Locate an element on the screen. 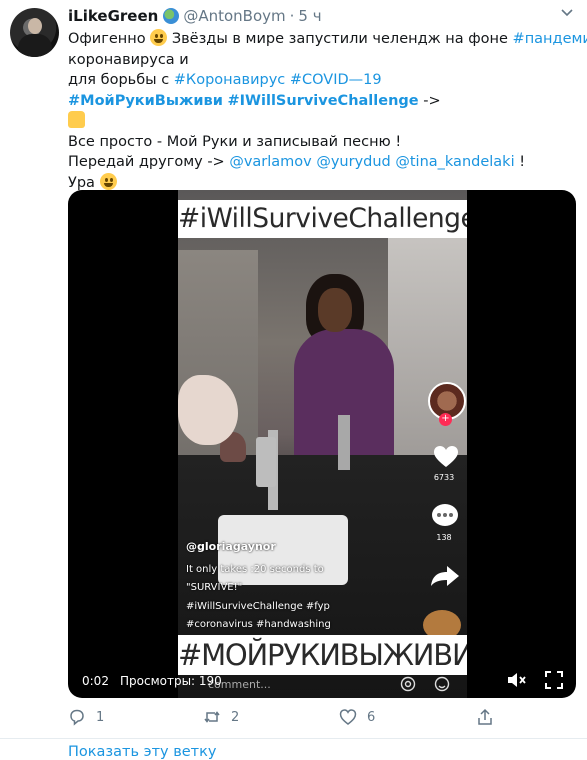 The height and width of the screenshot is (760, 587). tweet-text-fragment: Офигенно is located at coordinates (109, 39).